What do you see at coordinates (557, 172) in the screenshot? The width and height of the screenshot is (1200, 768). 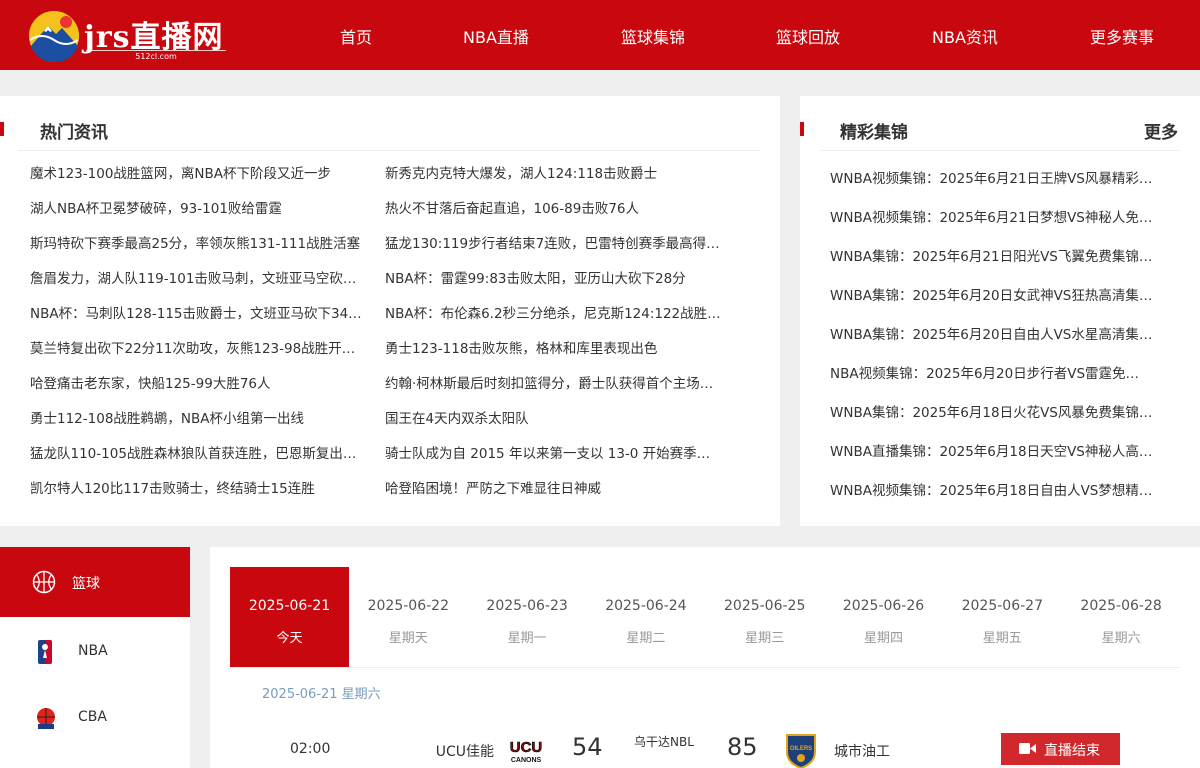 I see `news-link: 新秀克内克特大爆发，湖人124:118击败爵士` at bounding box center [557, 172].